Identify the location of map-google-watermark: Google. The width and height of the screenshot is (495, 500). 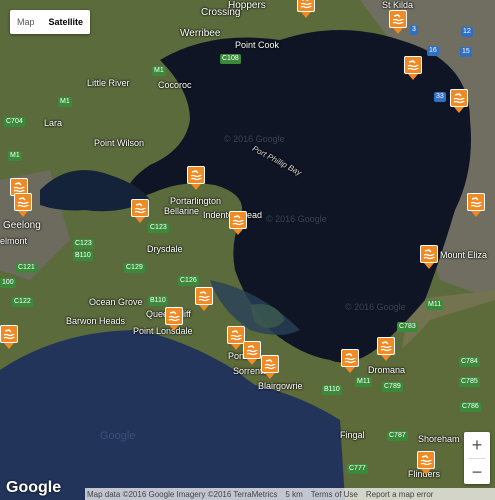
(118, 436).